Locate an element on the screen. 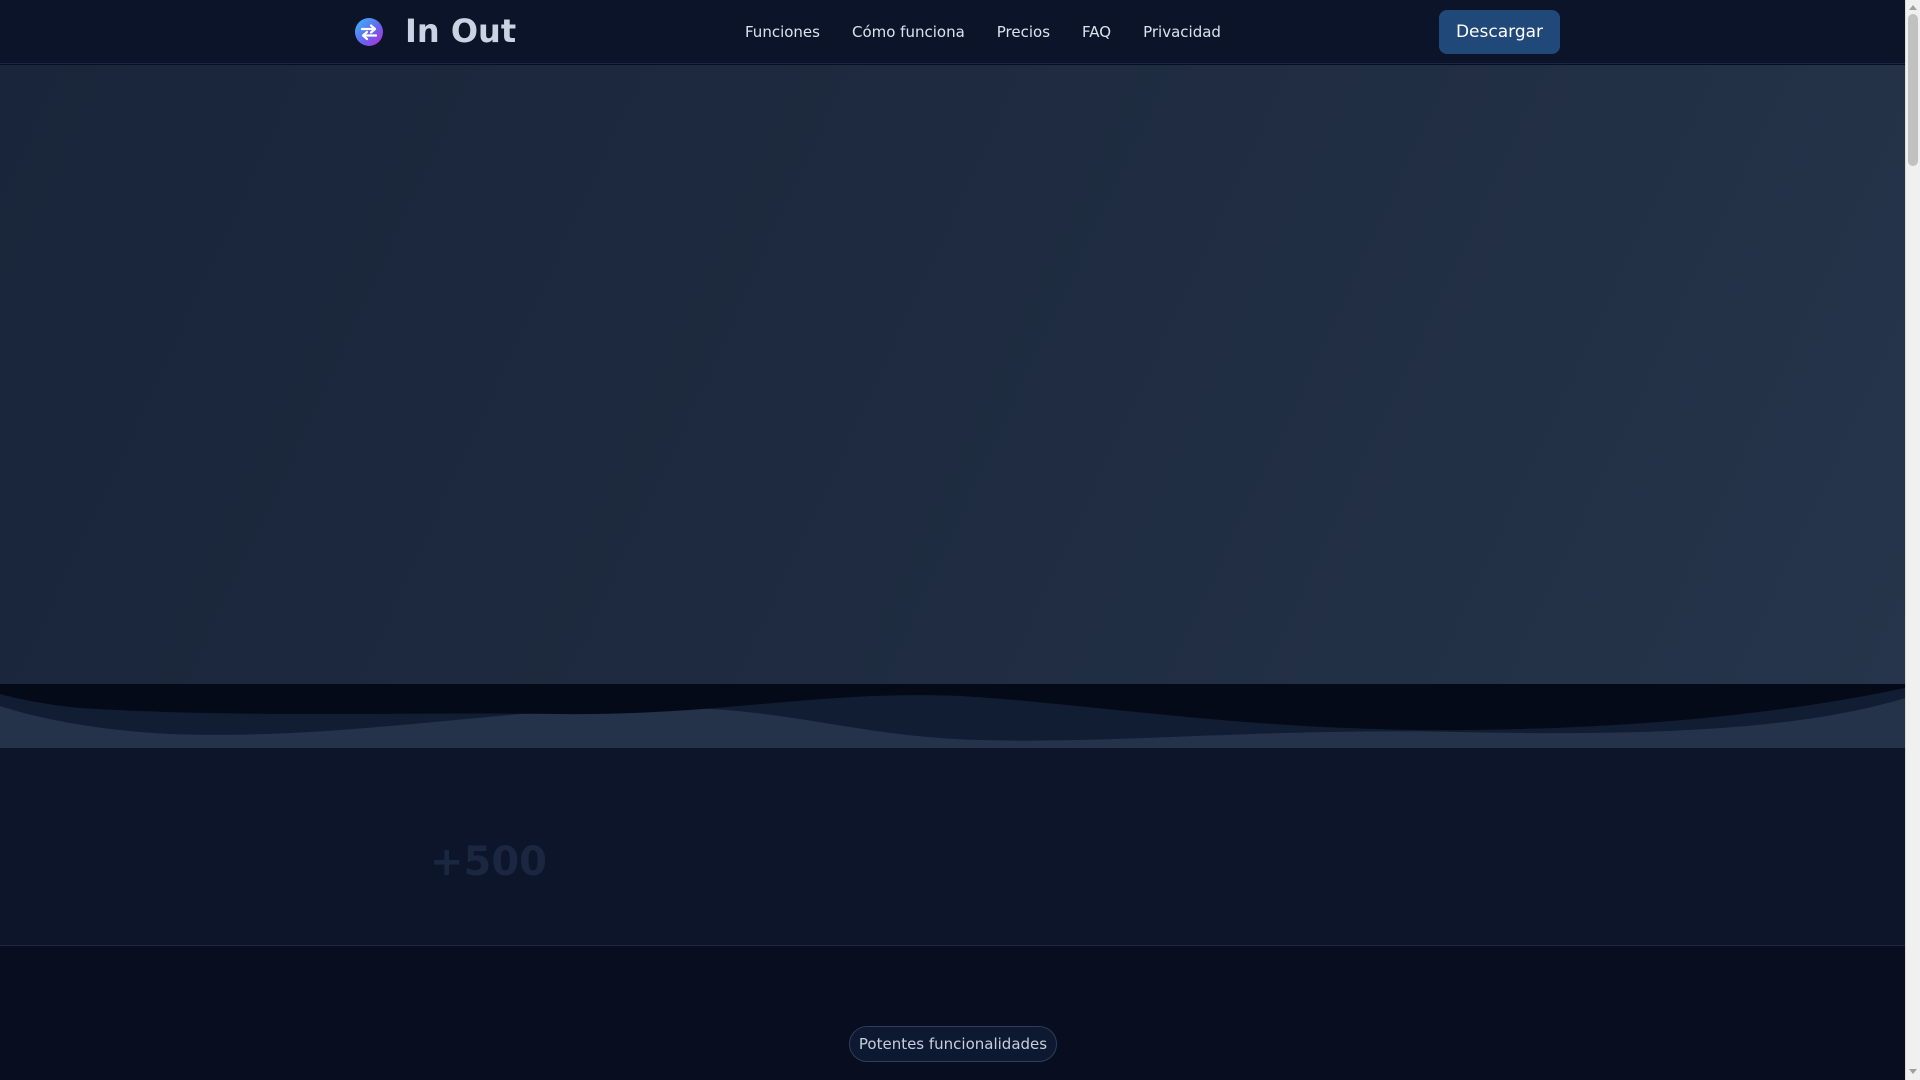 This screenshot has width=1920, height=1080. nav-link-funciones: Funciones is located at coordinates (782, 32).